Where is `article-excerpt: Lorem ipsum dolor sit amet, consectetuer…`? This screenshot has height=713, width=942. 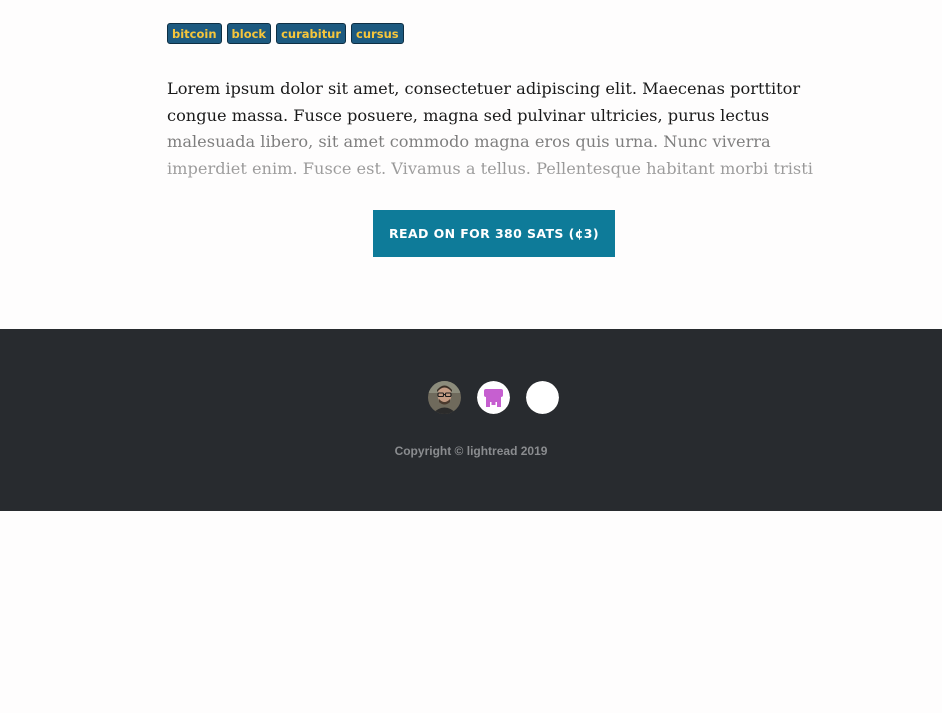 article-excerpt: Lorem ipsum dolor sit amet, consectetuer… is located at coordinates (492, 128).